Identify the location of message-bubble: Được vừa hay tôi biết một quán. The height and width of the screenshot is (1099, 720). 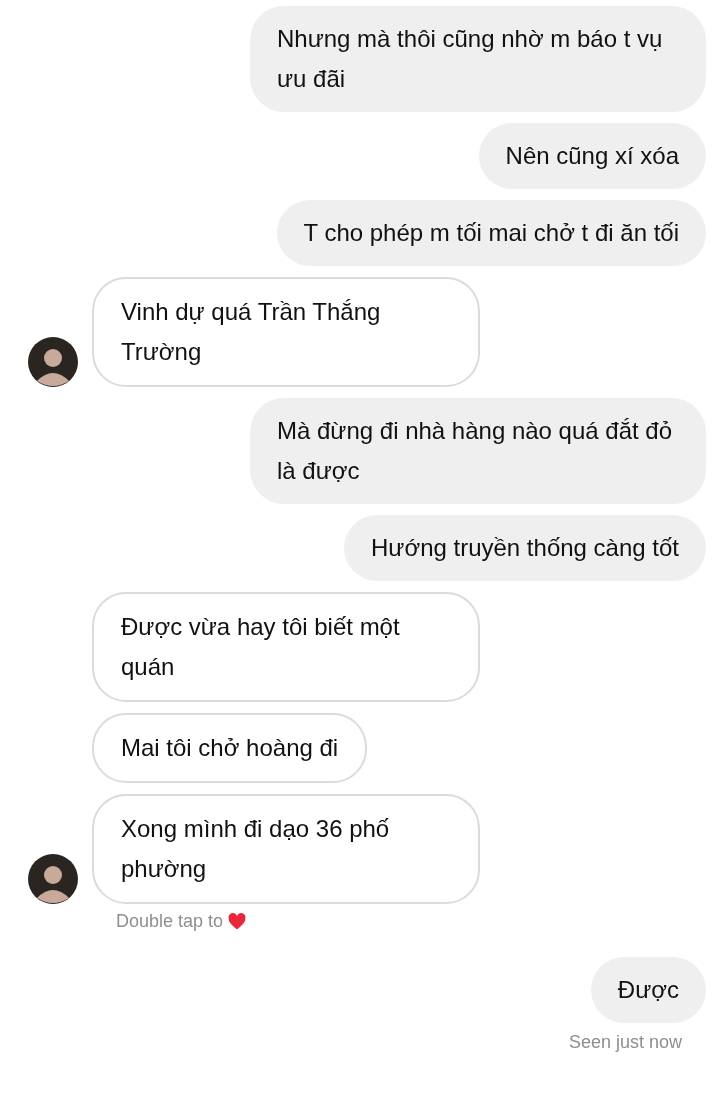
(286, 647).